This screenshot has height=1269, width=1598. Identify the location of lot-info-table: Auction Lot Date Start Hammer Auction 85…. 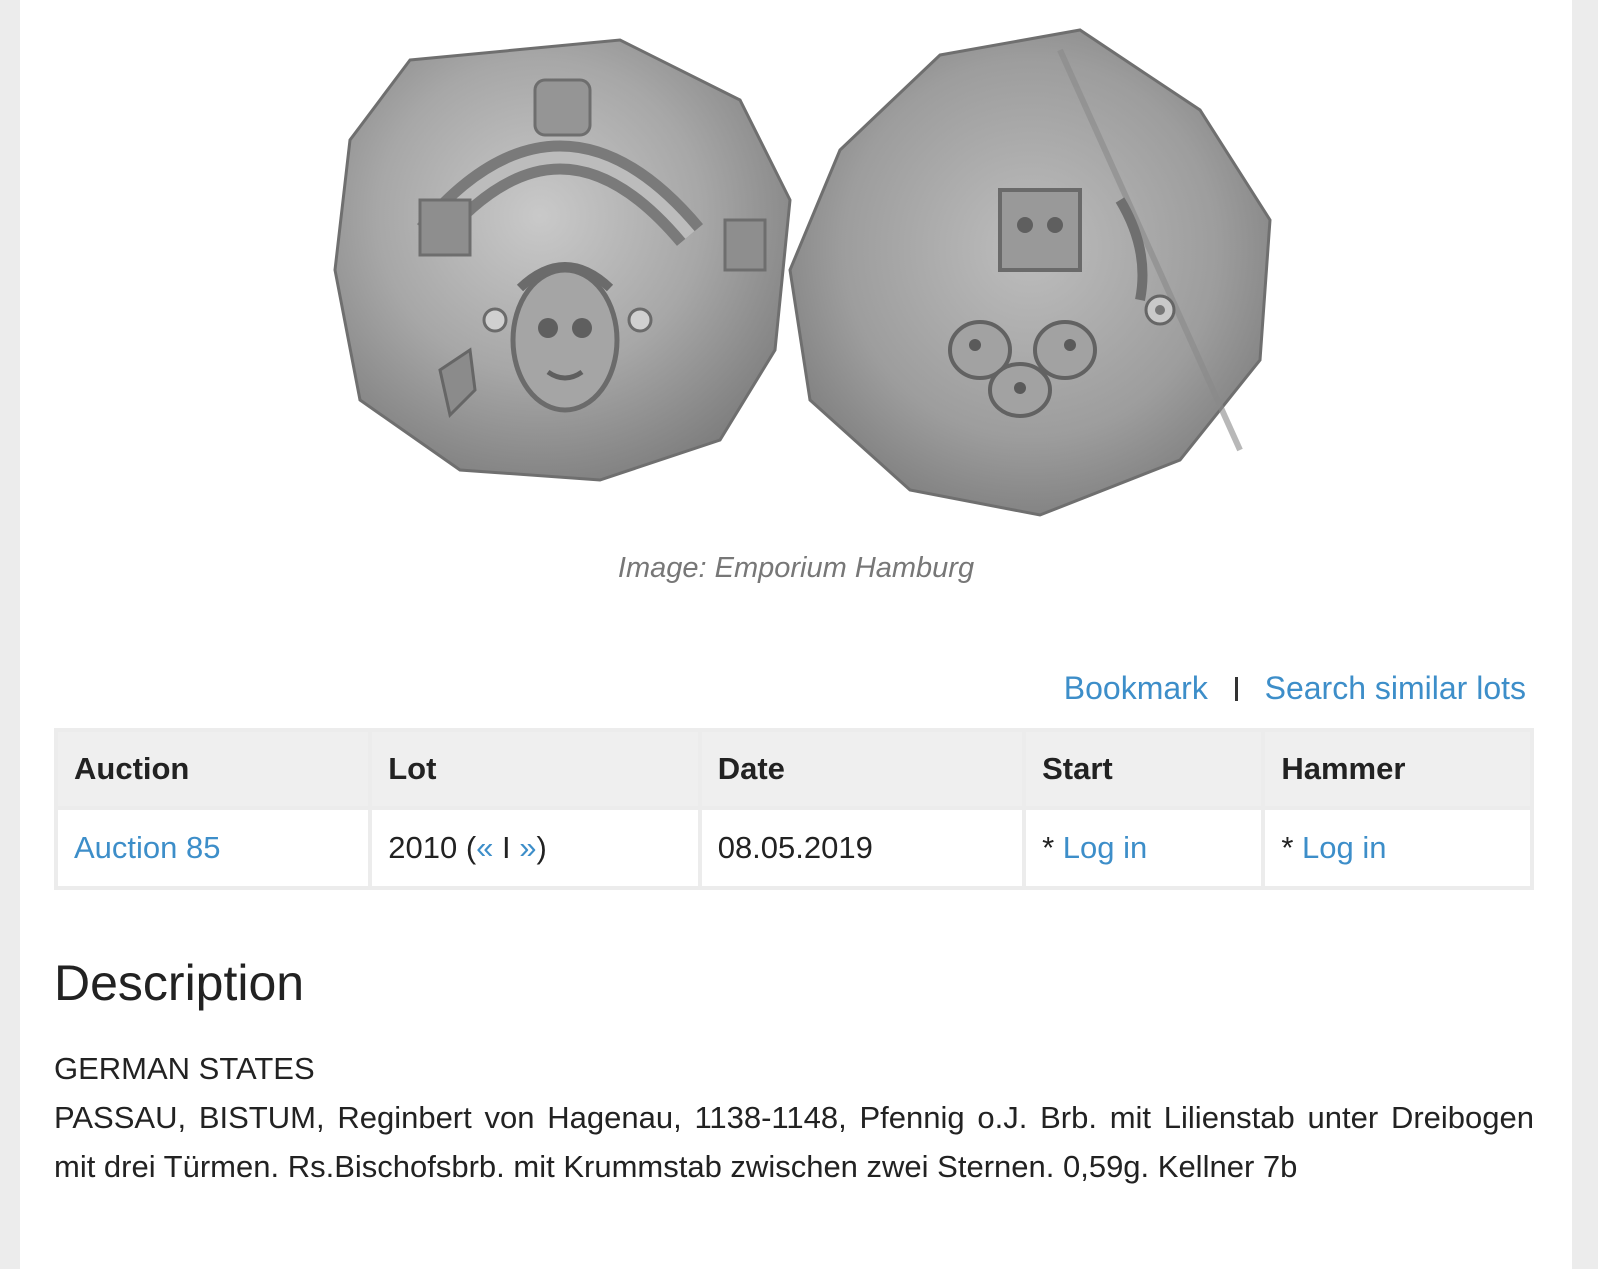
(793, 809).